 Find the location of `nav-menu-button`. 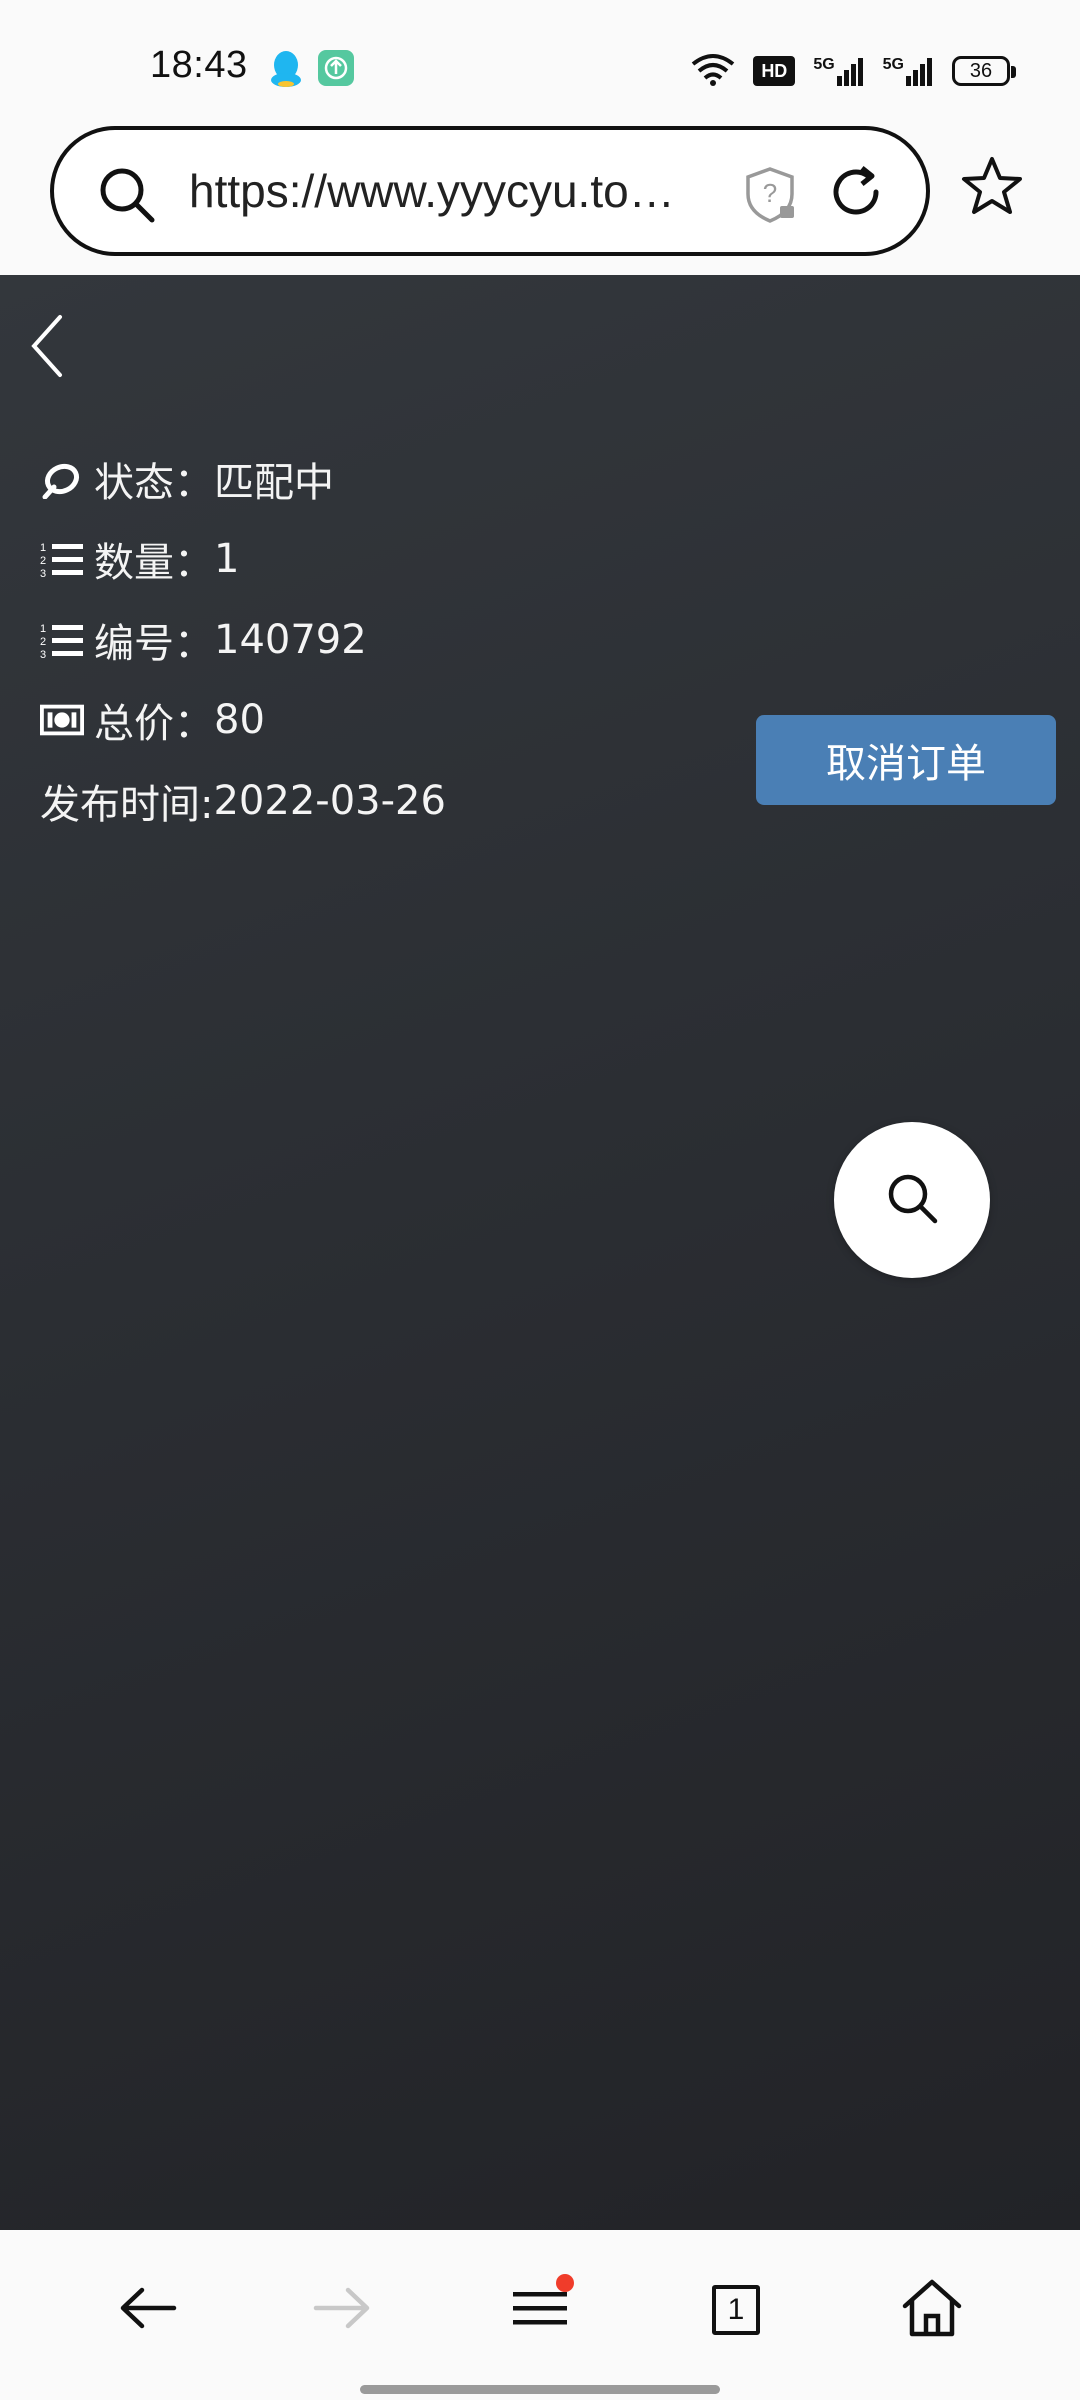

nav-menu-button is located at coordinates (540, 2310).